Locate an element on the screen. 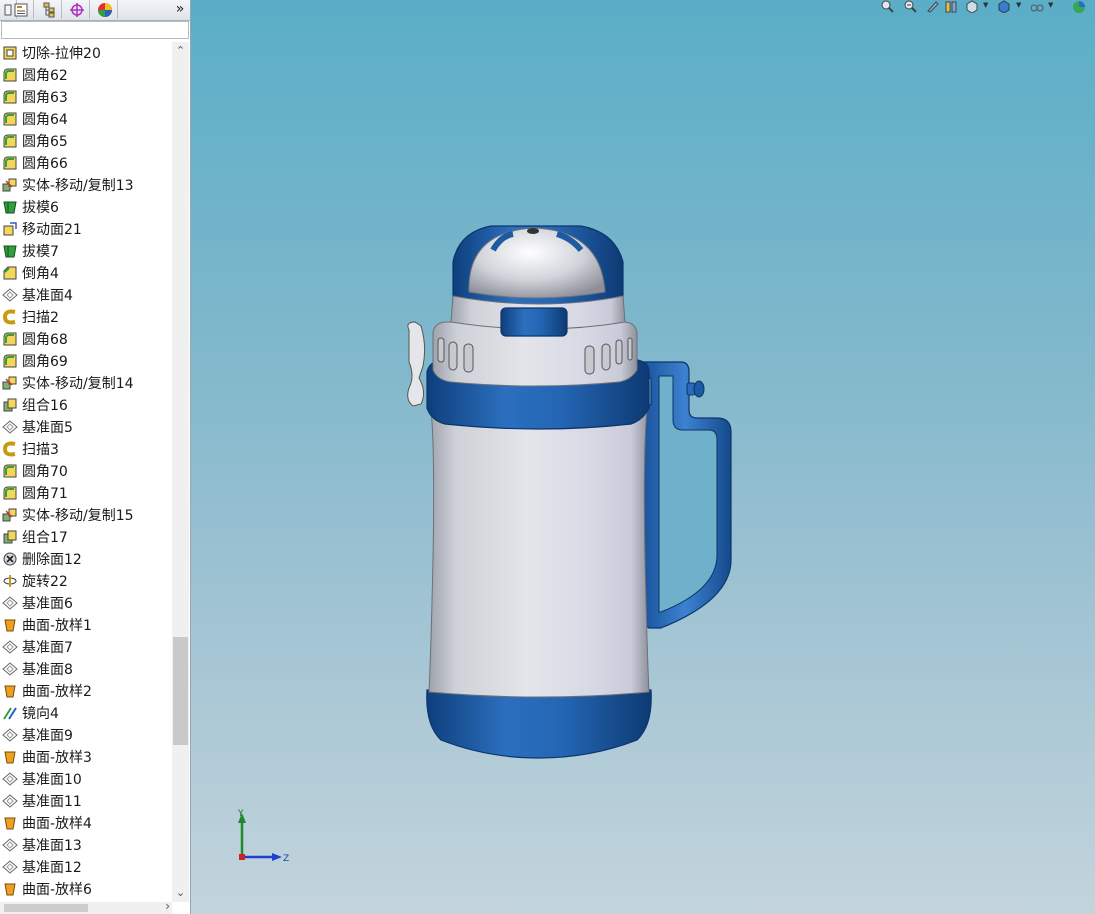  feature-tree-item-label: 基准面5 is located at coordinates (47, 428).